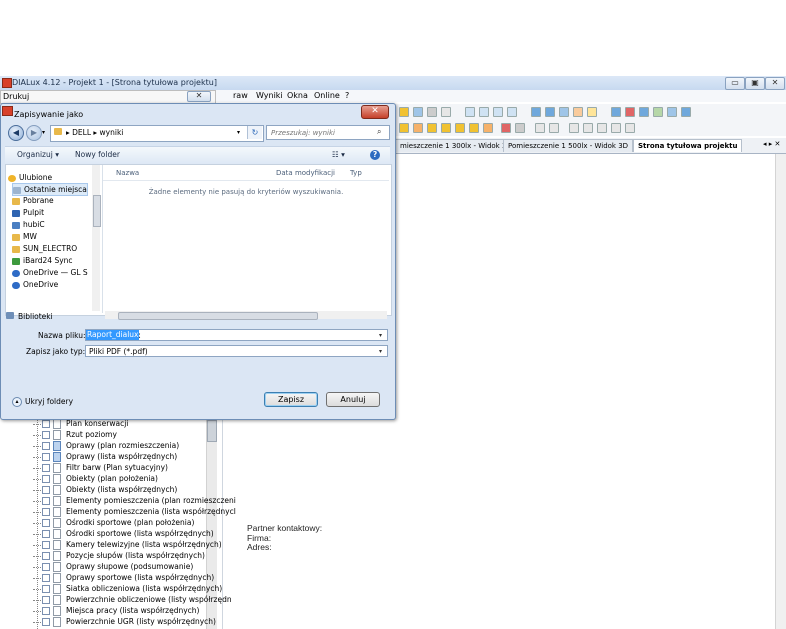 The image size is (786, 629). What do you see at coordinates (75, 434) in the screenshot?
I see `tree-item: Rzut poziomy` at bounding box center [75, 434].